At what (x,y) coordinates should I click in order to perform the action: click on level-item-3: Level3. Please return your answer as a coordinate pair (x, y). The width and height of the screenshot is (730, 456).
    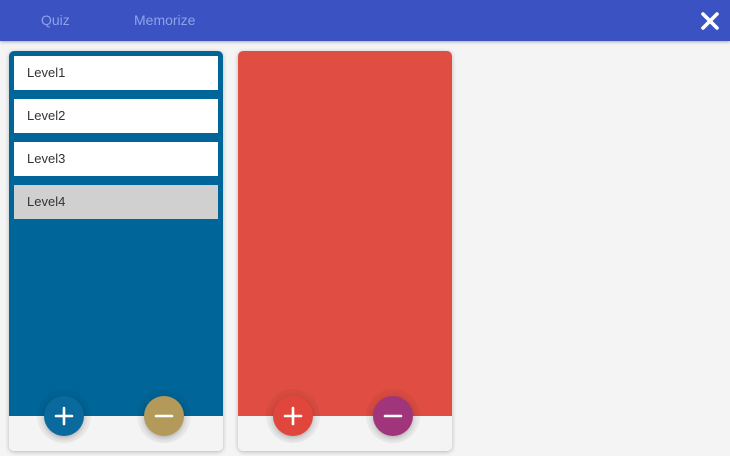
    Looking at the image, I should click on (116, 159).